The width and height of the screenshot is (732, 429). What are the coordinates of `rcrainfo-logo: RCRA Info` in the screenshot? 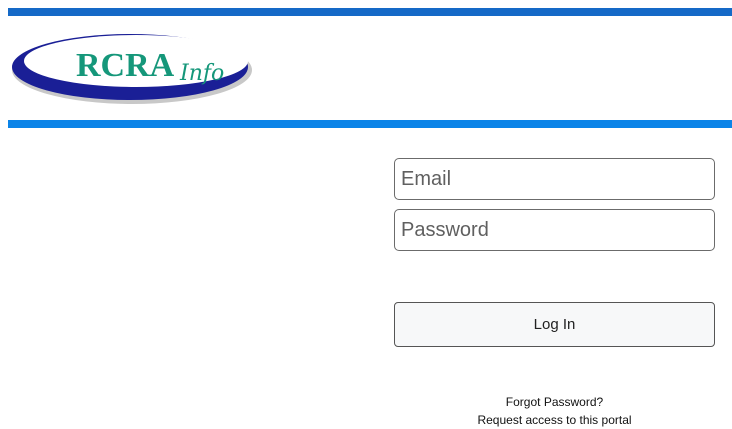 It's located at (132, 68).